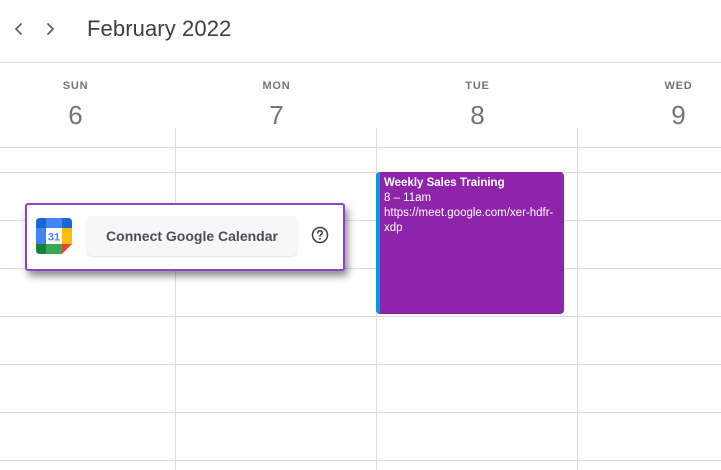 The height and width of the screenshot is (470, 721). What do you see at coordinates (477, 115) in the screenshot?
I see `day-number: 8` at bounding box center [477, 115].